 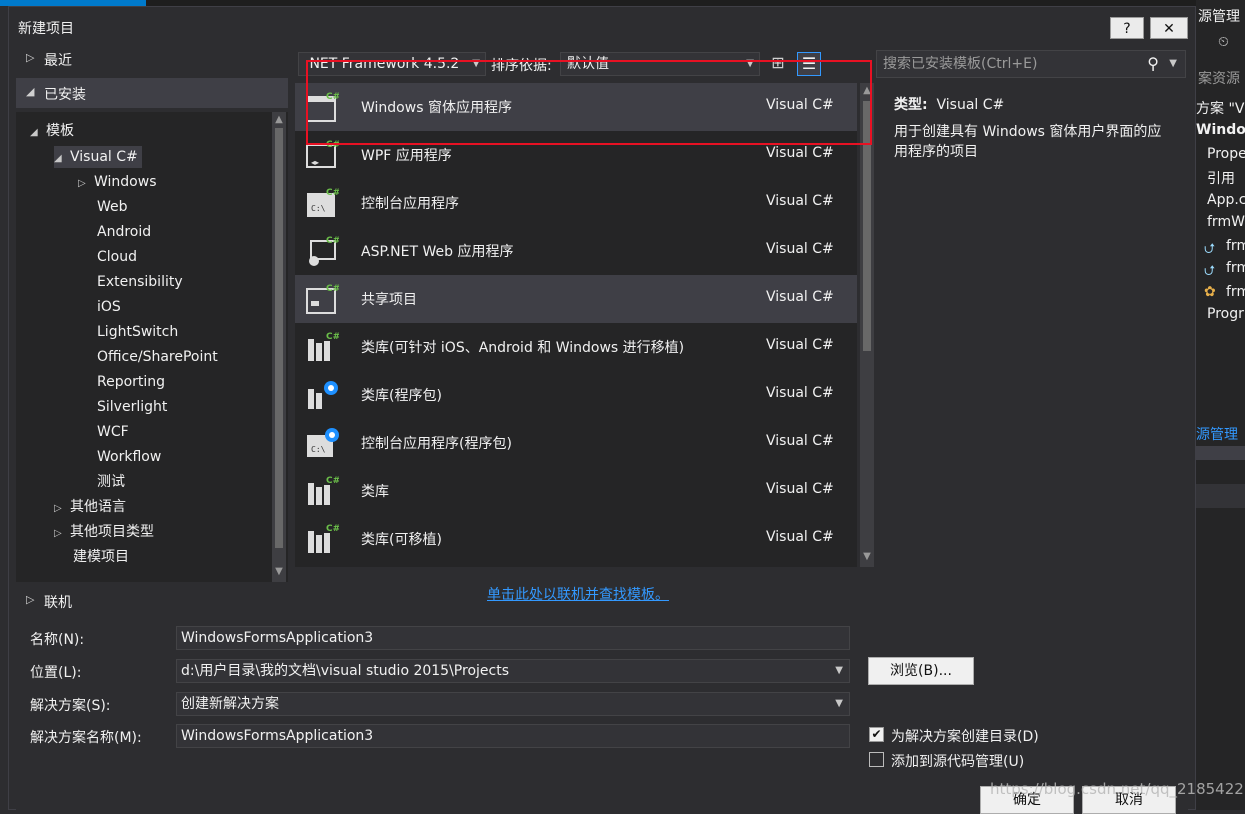 What do you see at coordinates (101, 557) in the screenshot?
I see `tree-modeling-projects: 建模项目` at bounding box center [101, 557].